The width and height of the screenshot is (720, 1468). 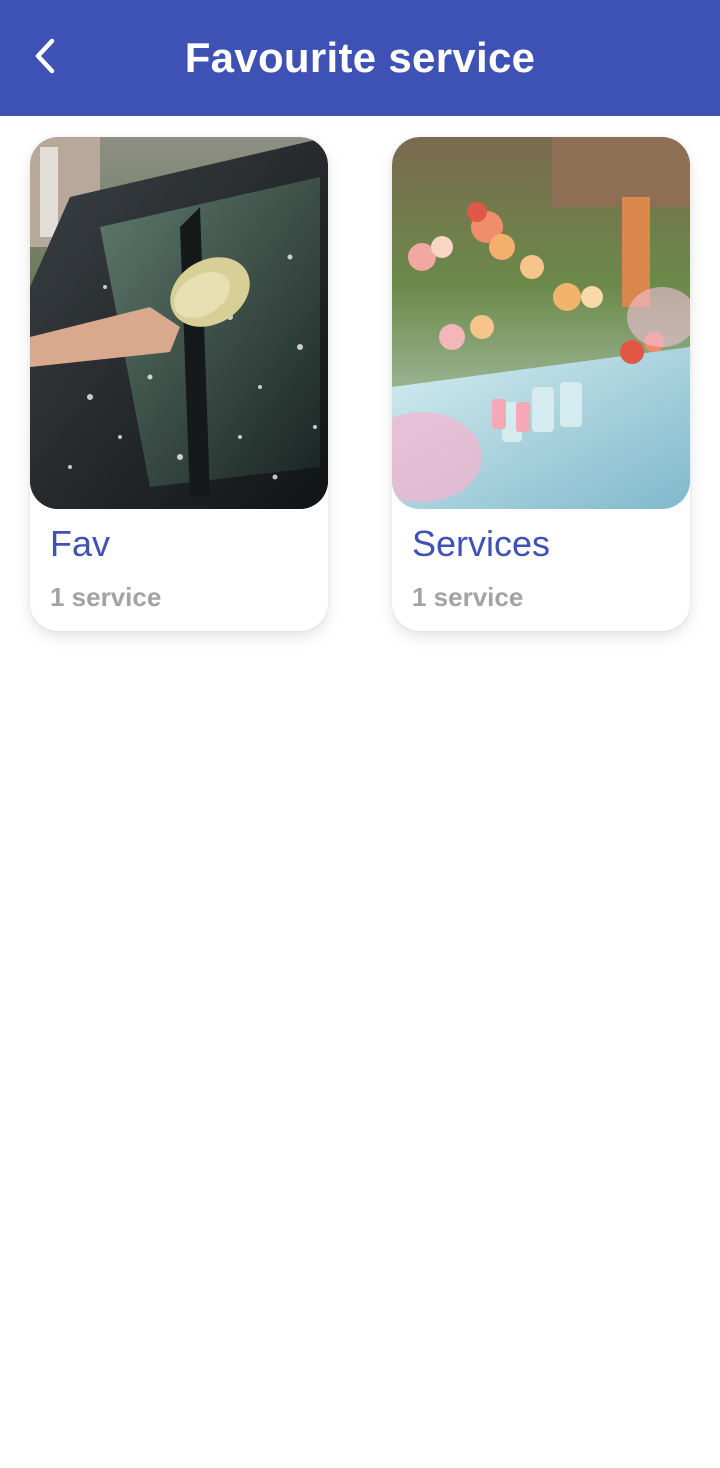 I want to click on page-title: Favourite service, so click(x=360, y=57).